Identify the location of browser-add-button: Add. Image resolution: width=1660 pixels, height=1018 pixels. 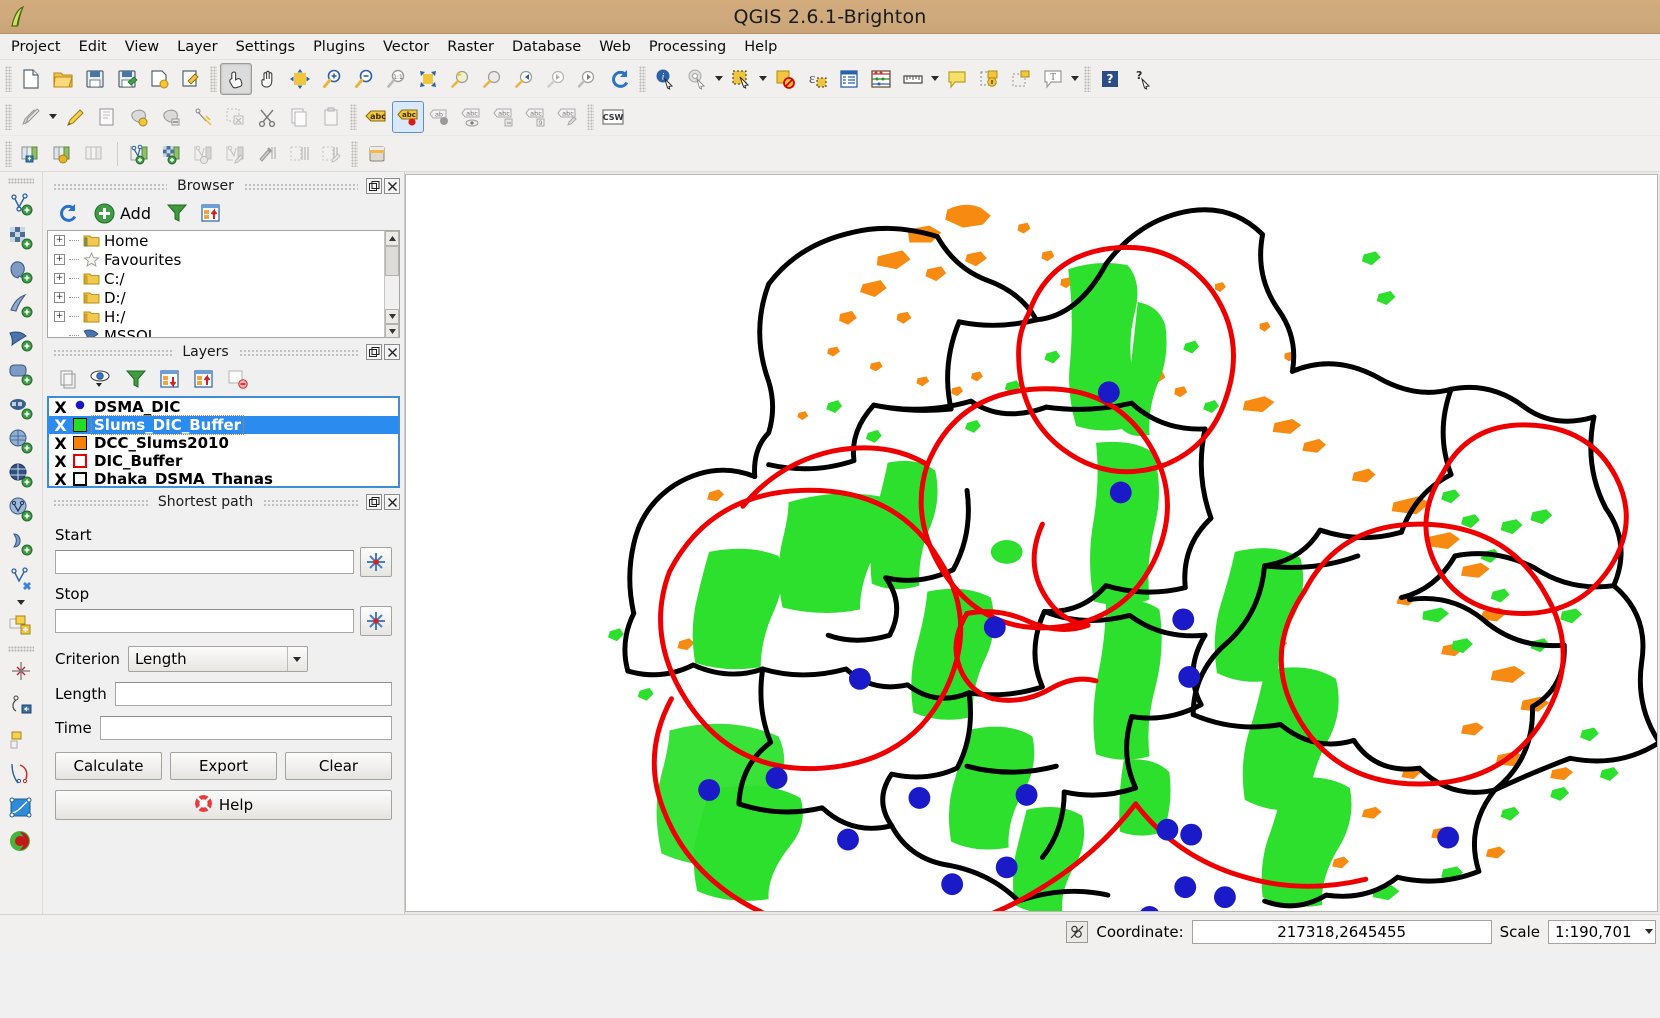
(122, 213).